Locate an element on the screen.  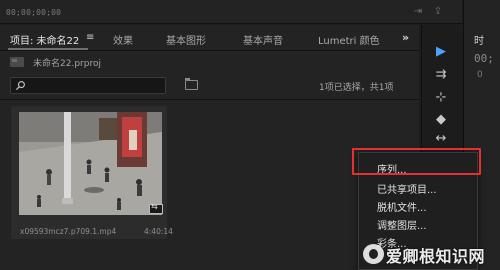
track-select-tool-icon: ⇉ is located at coordinates (441, 75).